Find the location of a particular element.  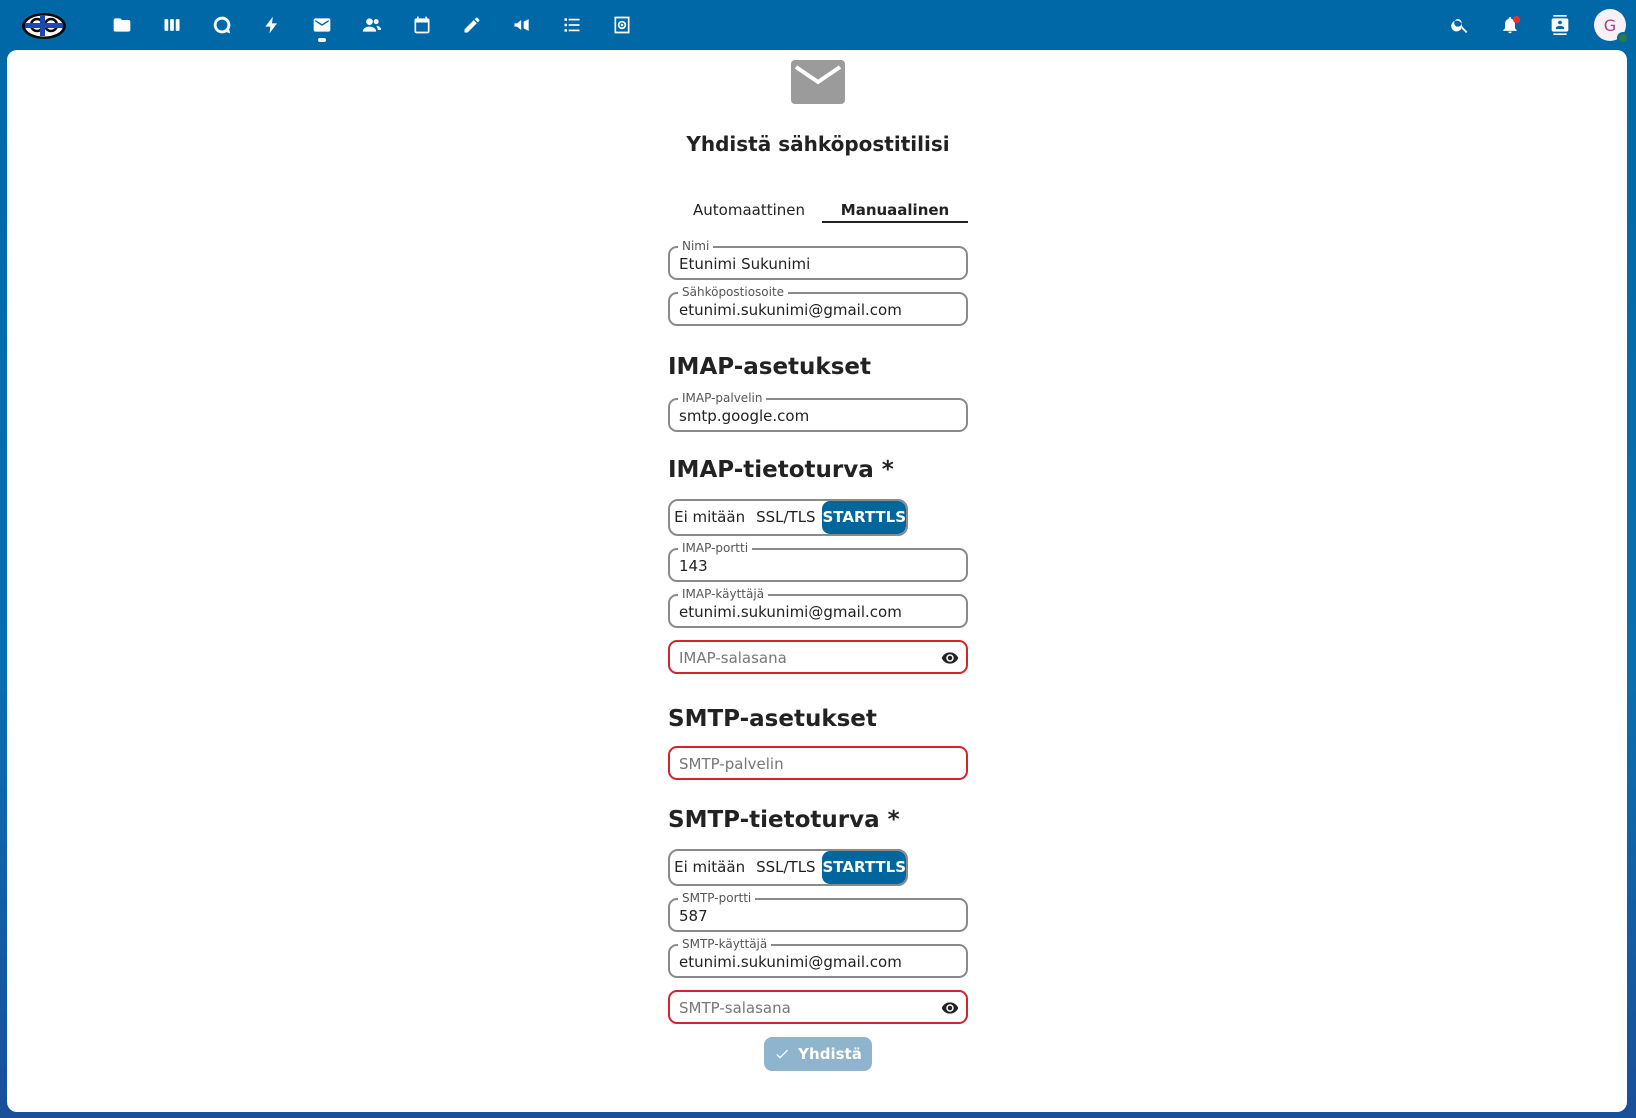

avatar-initial: G is located at coordinates (1610, 25).